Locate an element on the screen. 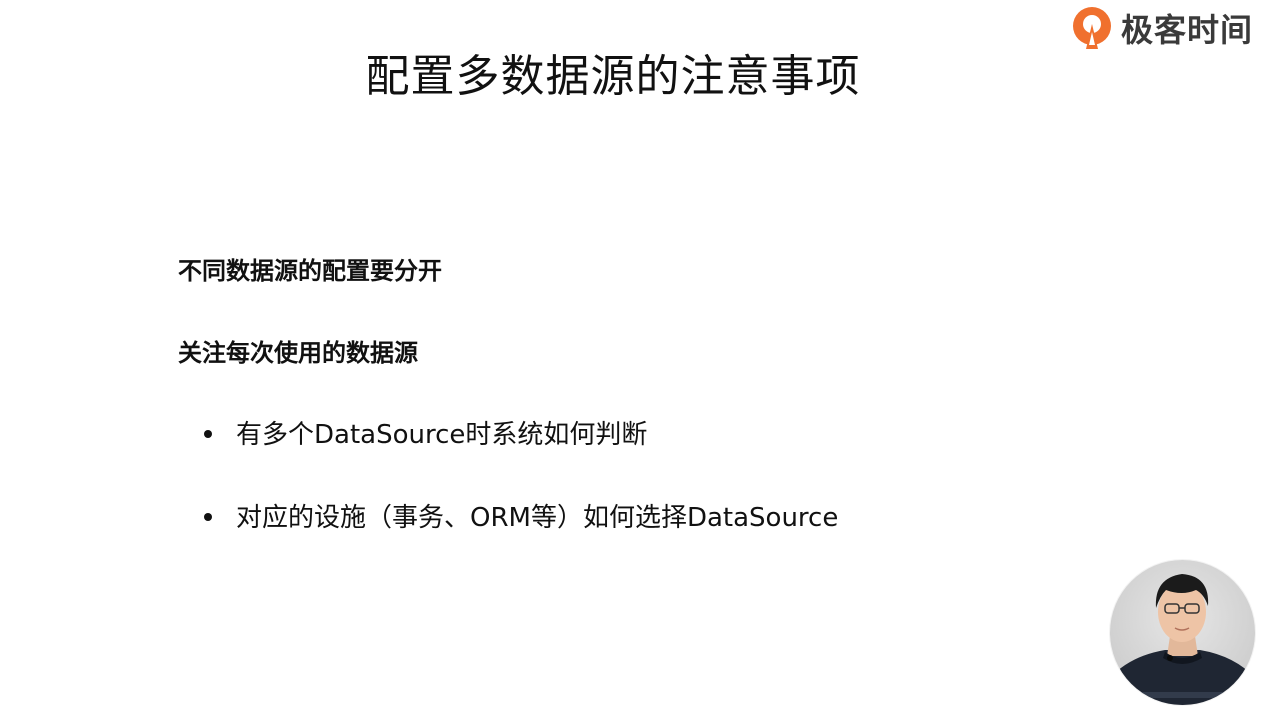 This screenshot has width=1283, height=711. slide-title: 配置多数据源的注意事项 is located at coordinates (613, 76).